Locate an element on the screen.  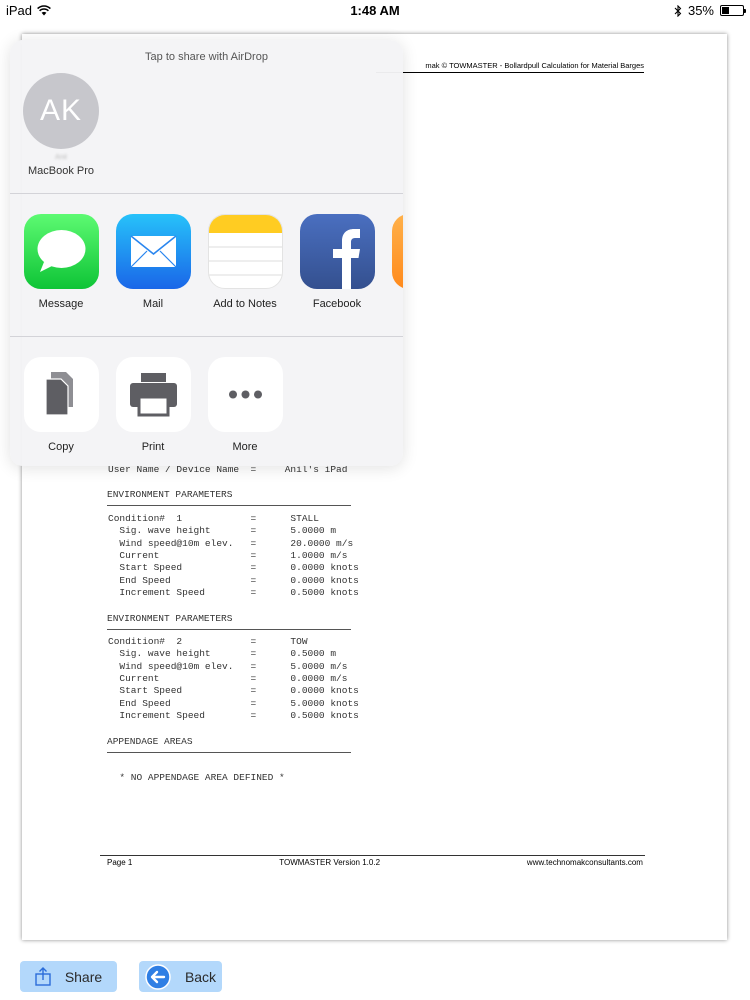
share-app-label: Facebook is located at coordinates (337, 304).